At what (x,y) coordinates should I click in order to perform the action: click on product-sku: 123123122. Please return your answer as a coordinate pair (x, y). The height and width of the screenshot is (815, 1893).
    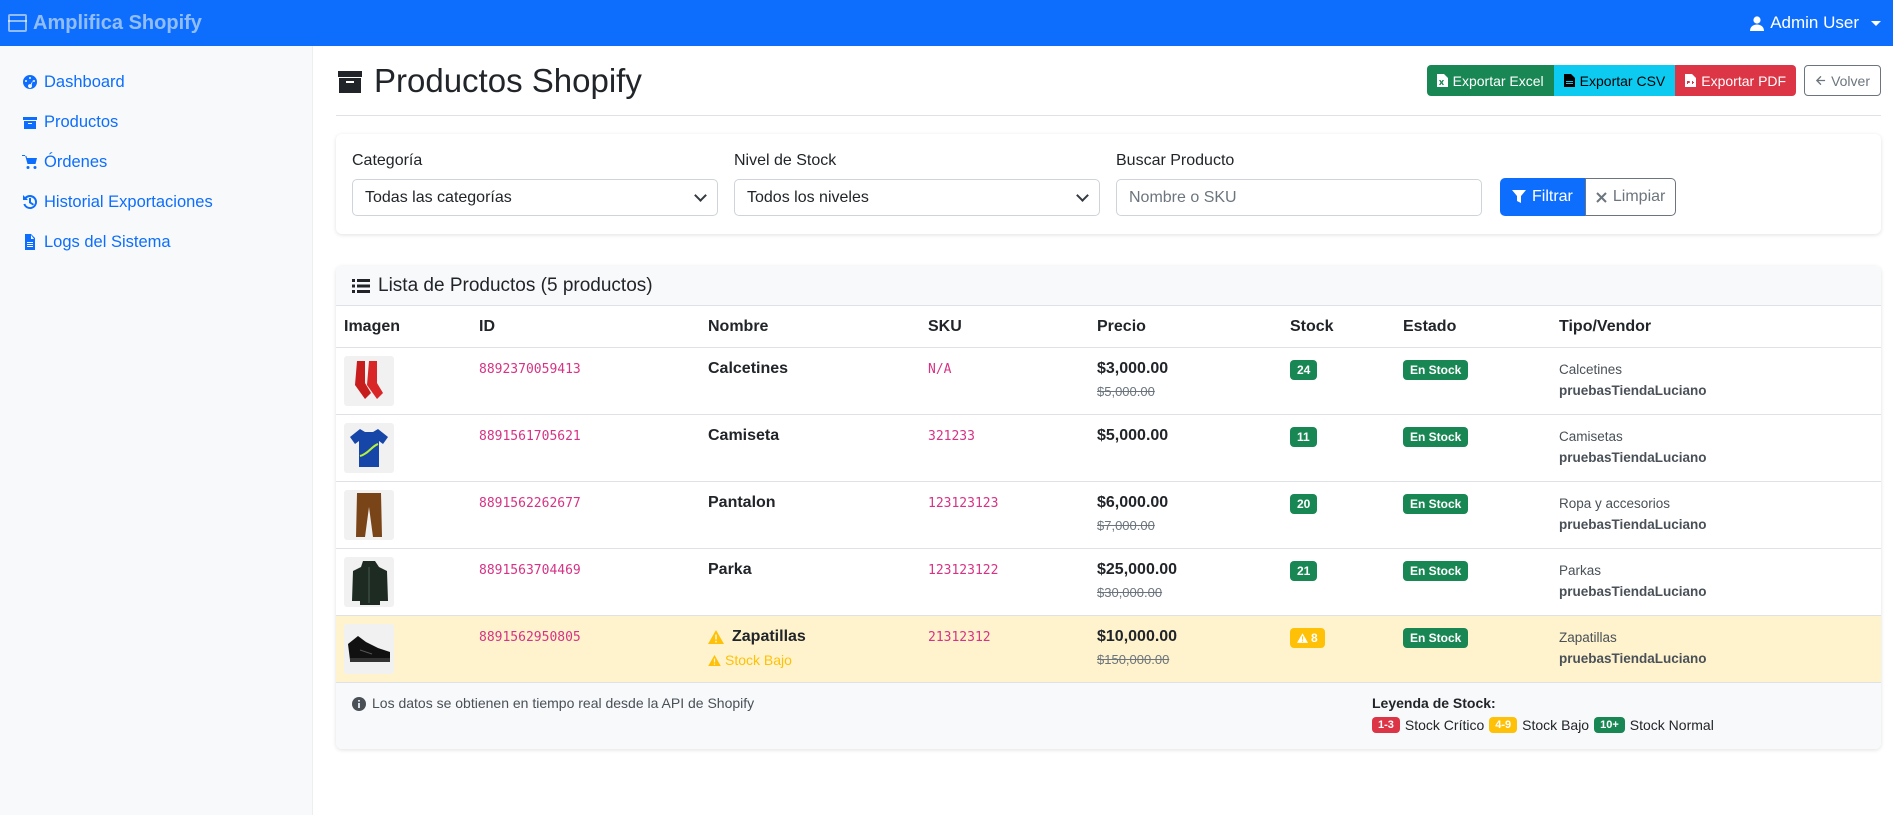
    Looking at the image, I should click on (963, 570).